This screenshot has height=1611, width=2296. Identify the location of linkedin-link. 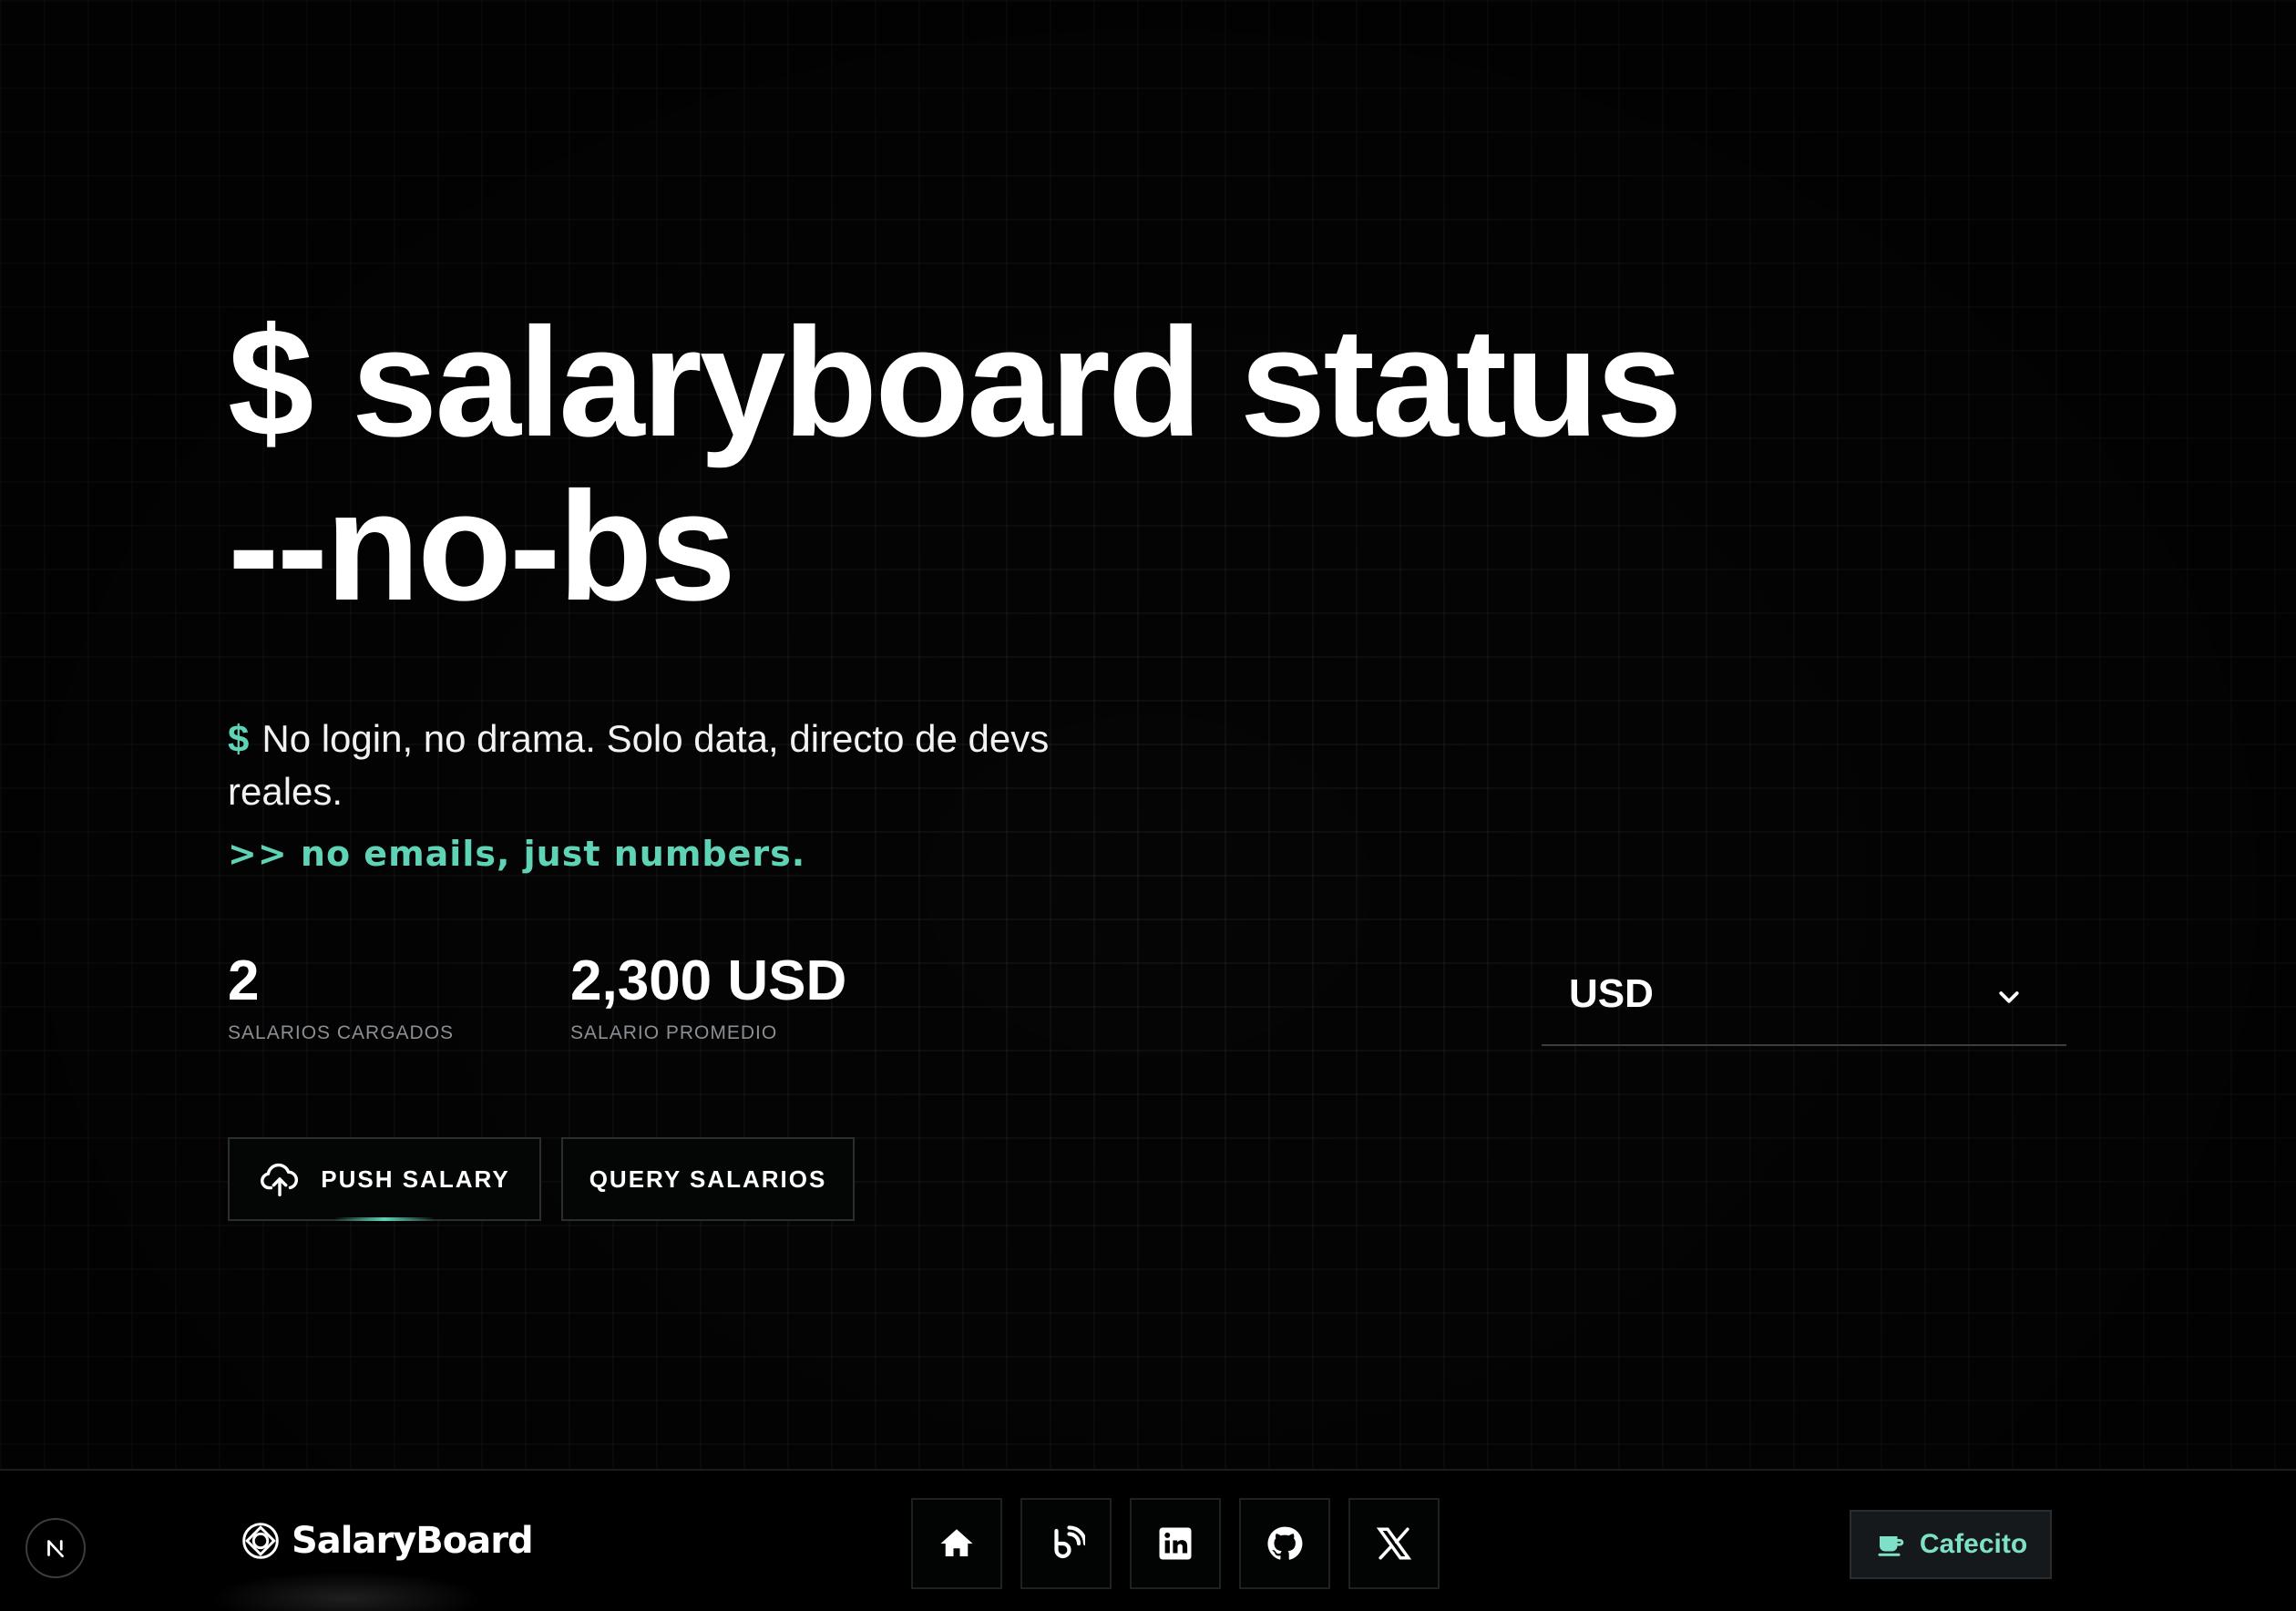
(1175, 1543).